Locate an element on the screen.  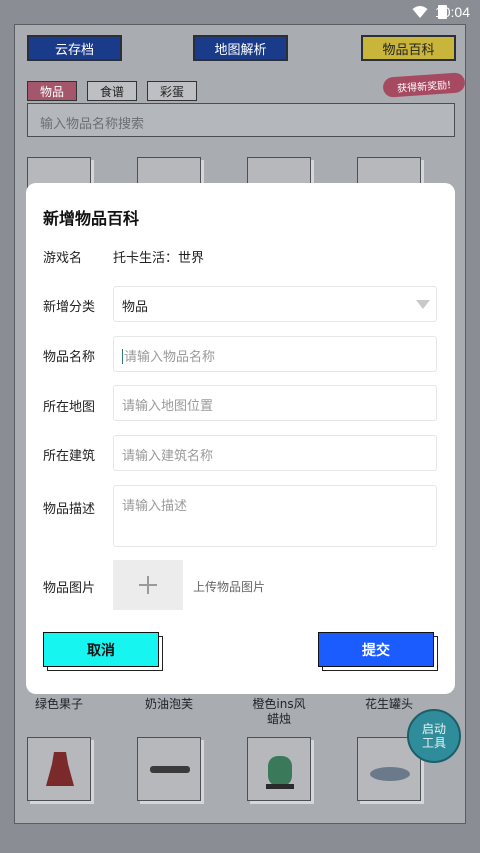
description-textarea: 请输入描述 is located at coordinates (275, 516).